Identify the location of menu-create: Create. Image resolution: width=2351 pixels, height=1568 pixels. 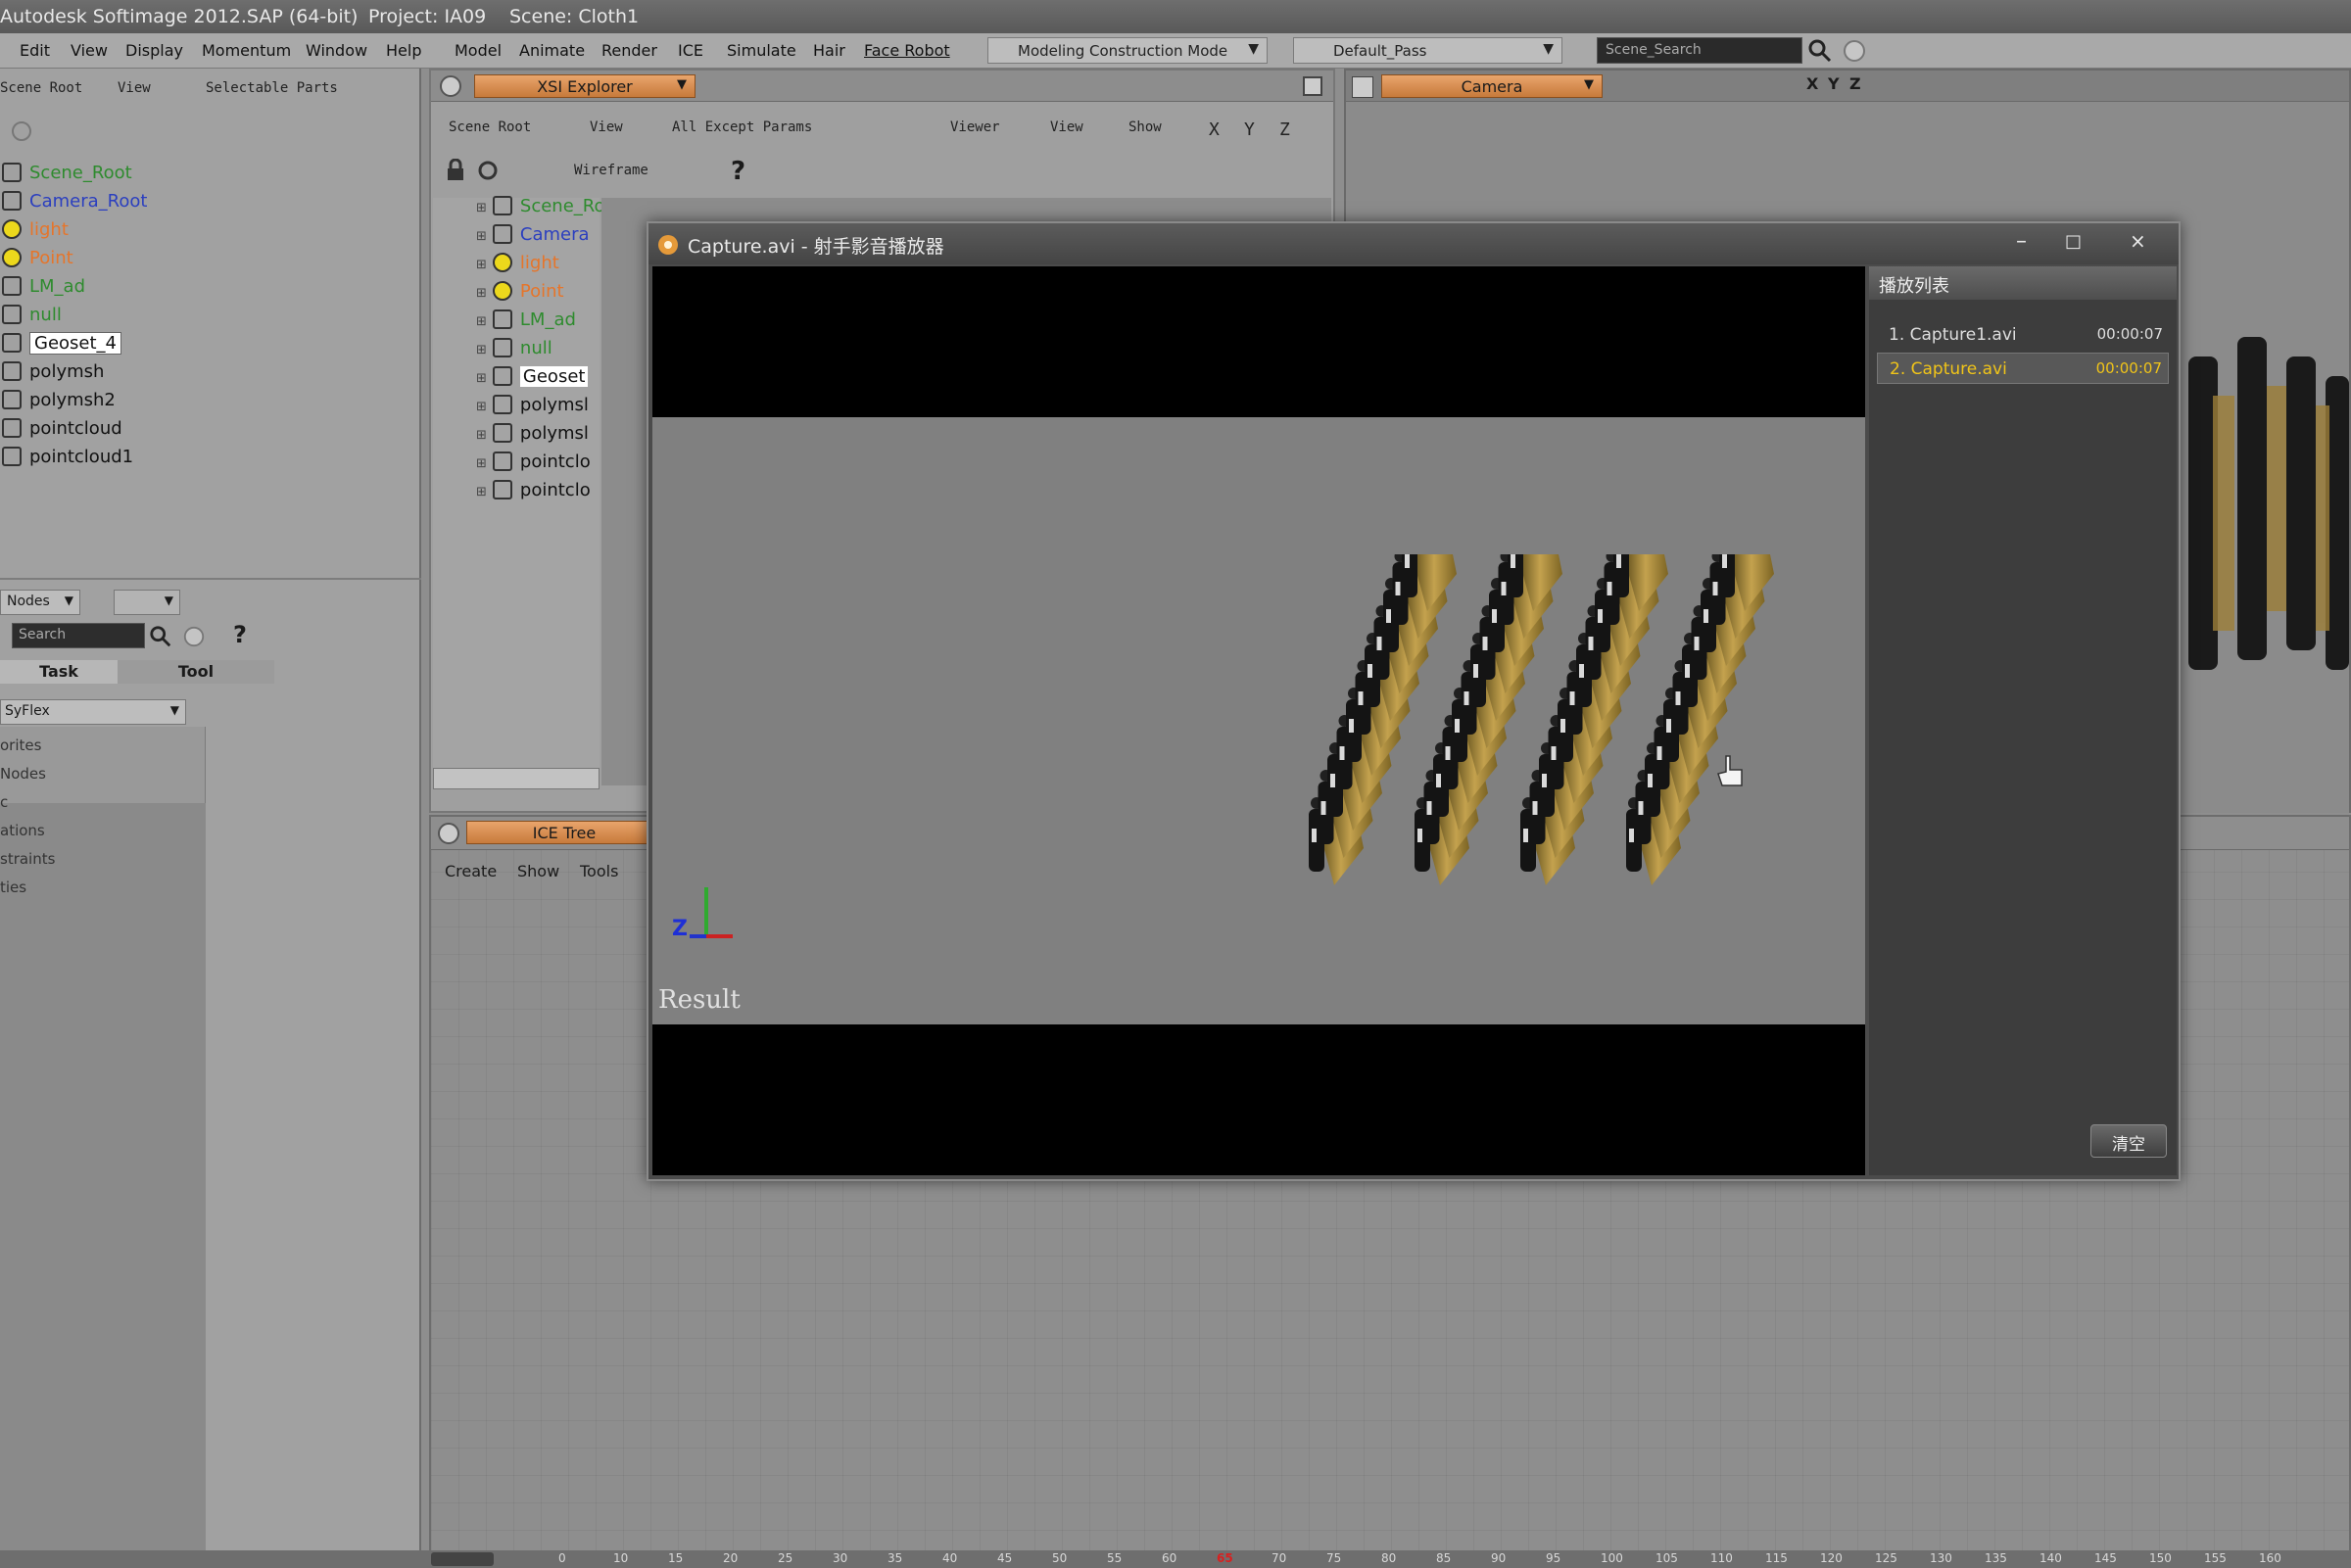
(471, 871).